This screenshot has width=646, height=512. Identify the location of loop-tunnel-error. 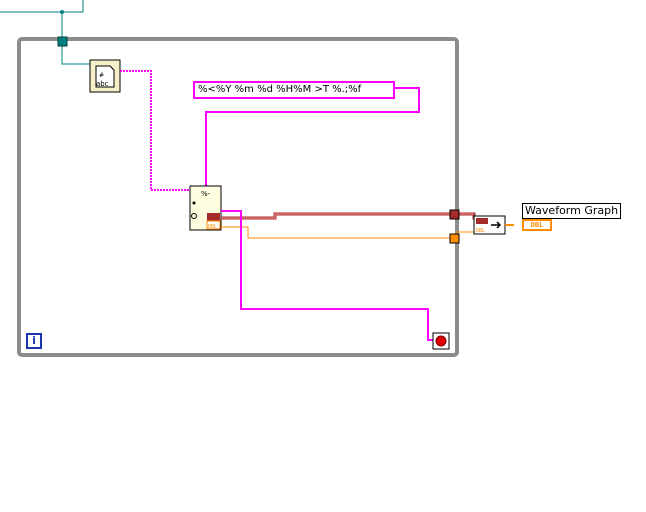
(454, 214).